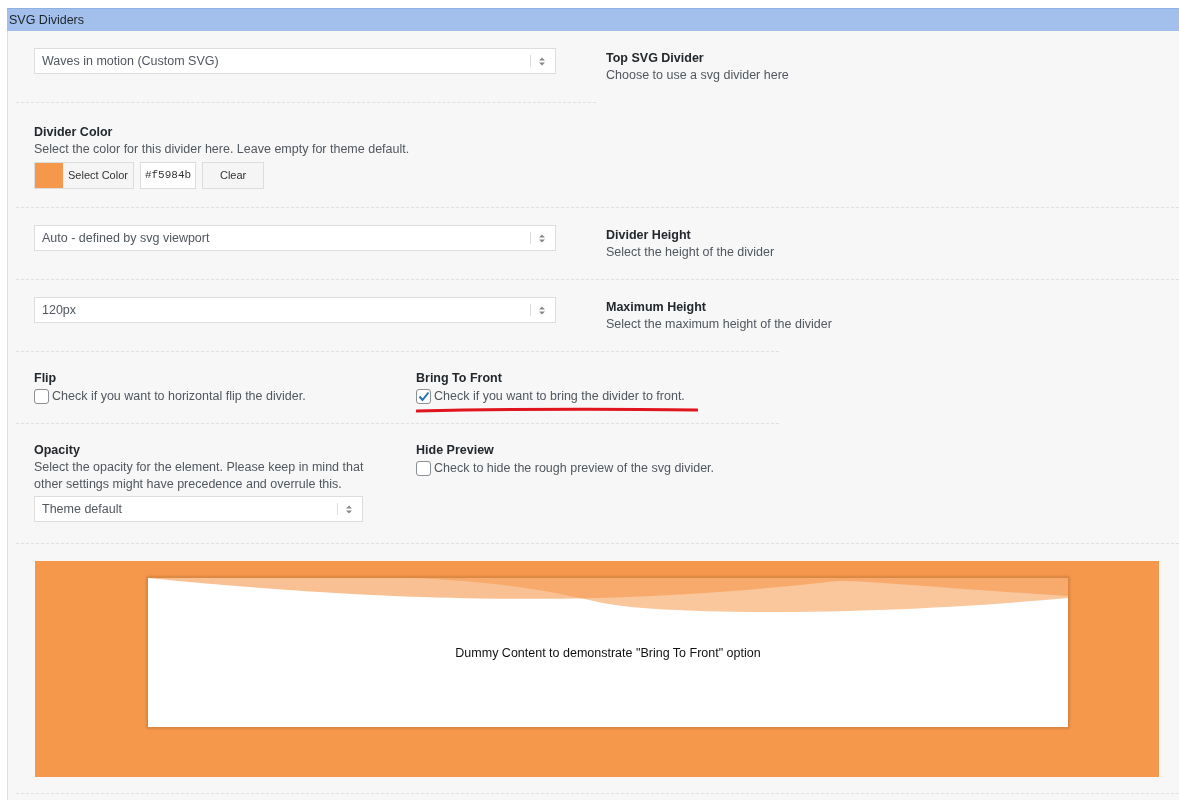 The height and width of the screenshot is (800, 1179). I want to click on clear-button: Clear, so click(233, 175).